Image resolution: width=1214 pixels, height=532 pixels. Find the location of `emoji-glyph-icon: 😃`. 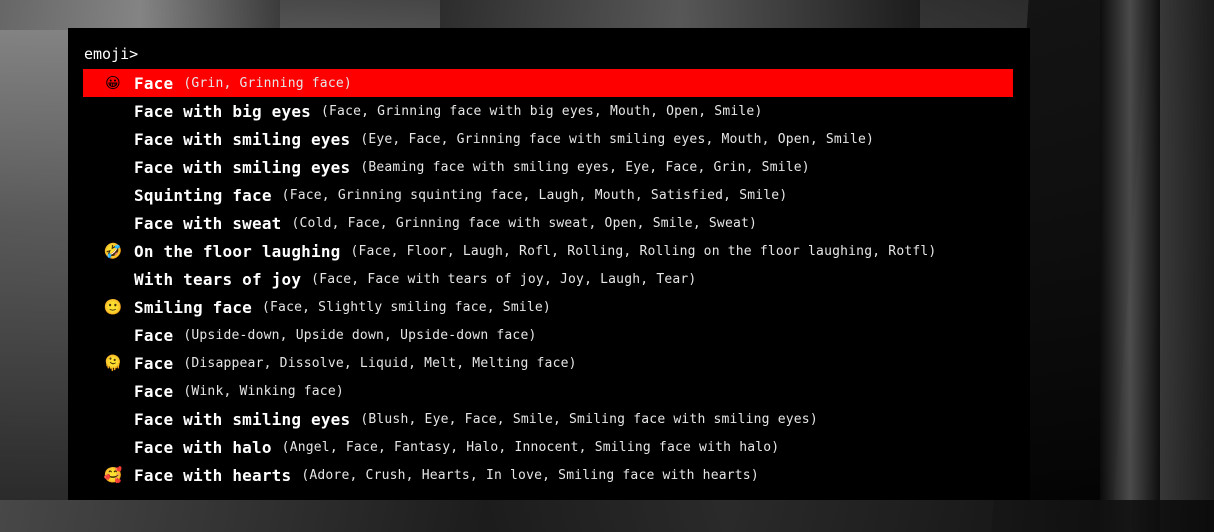

emoji-glyph-icon: 😃 is located at coordinates (113, 110).